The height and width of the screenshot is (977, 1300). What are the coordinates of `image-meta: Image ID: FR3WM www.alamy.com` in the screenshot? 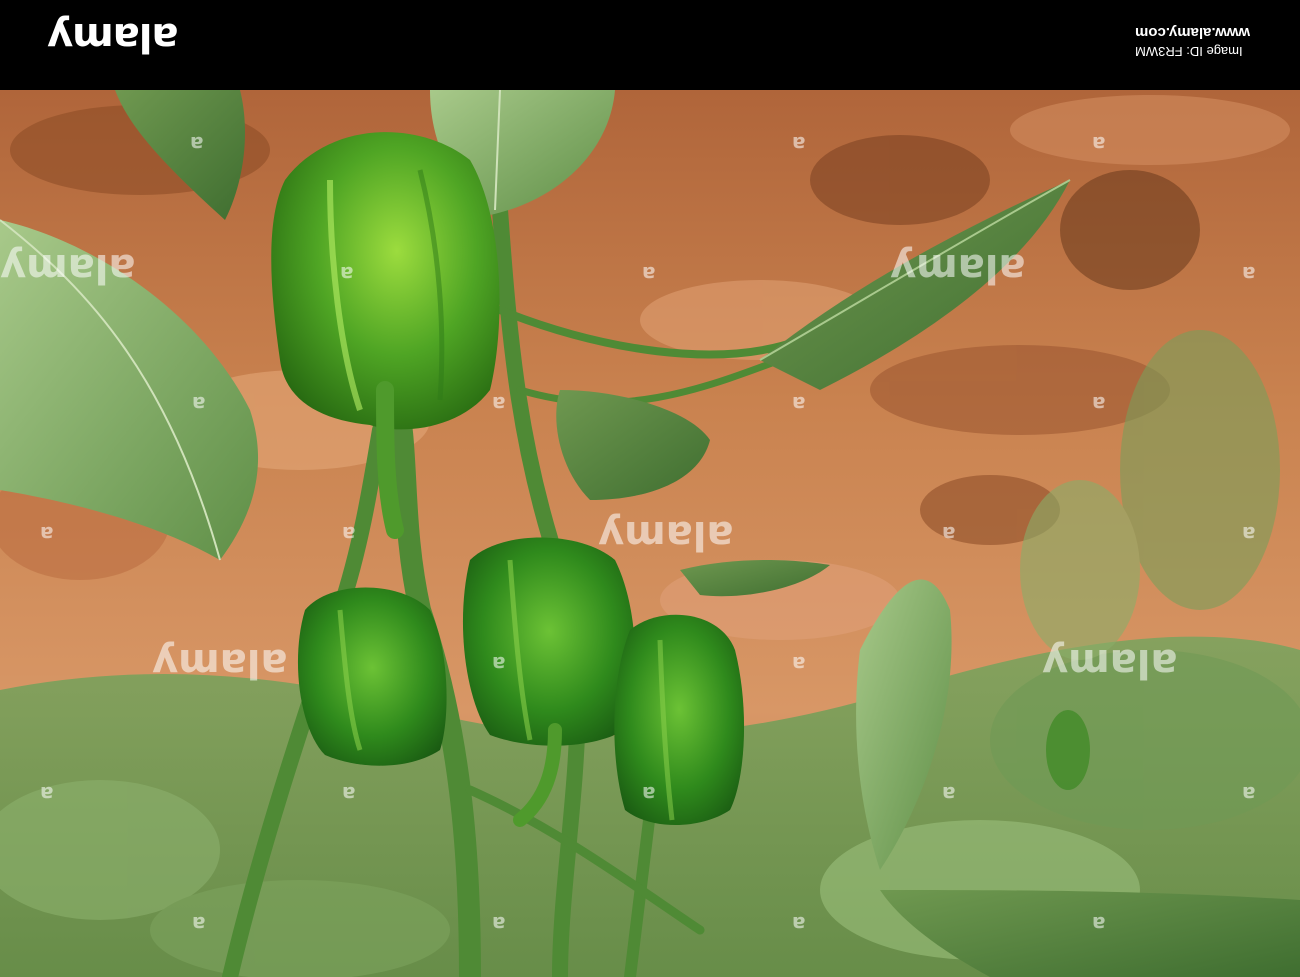 It's located at (1192, 41).